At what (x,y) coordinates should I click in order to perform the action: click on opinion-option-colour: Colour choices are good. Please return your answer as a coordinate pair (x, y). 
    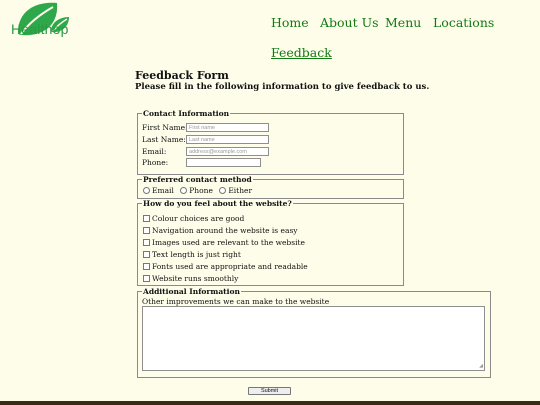
    Looking at the image, I should click on (193, 218).